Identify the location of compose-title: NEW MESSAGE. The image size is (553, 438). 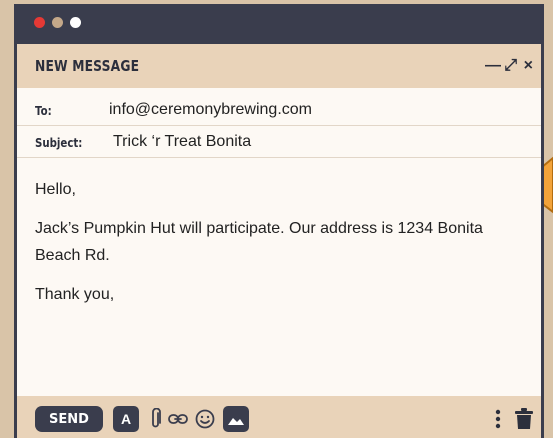
(87, 66).